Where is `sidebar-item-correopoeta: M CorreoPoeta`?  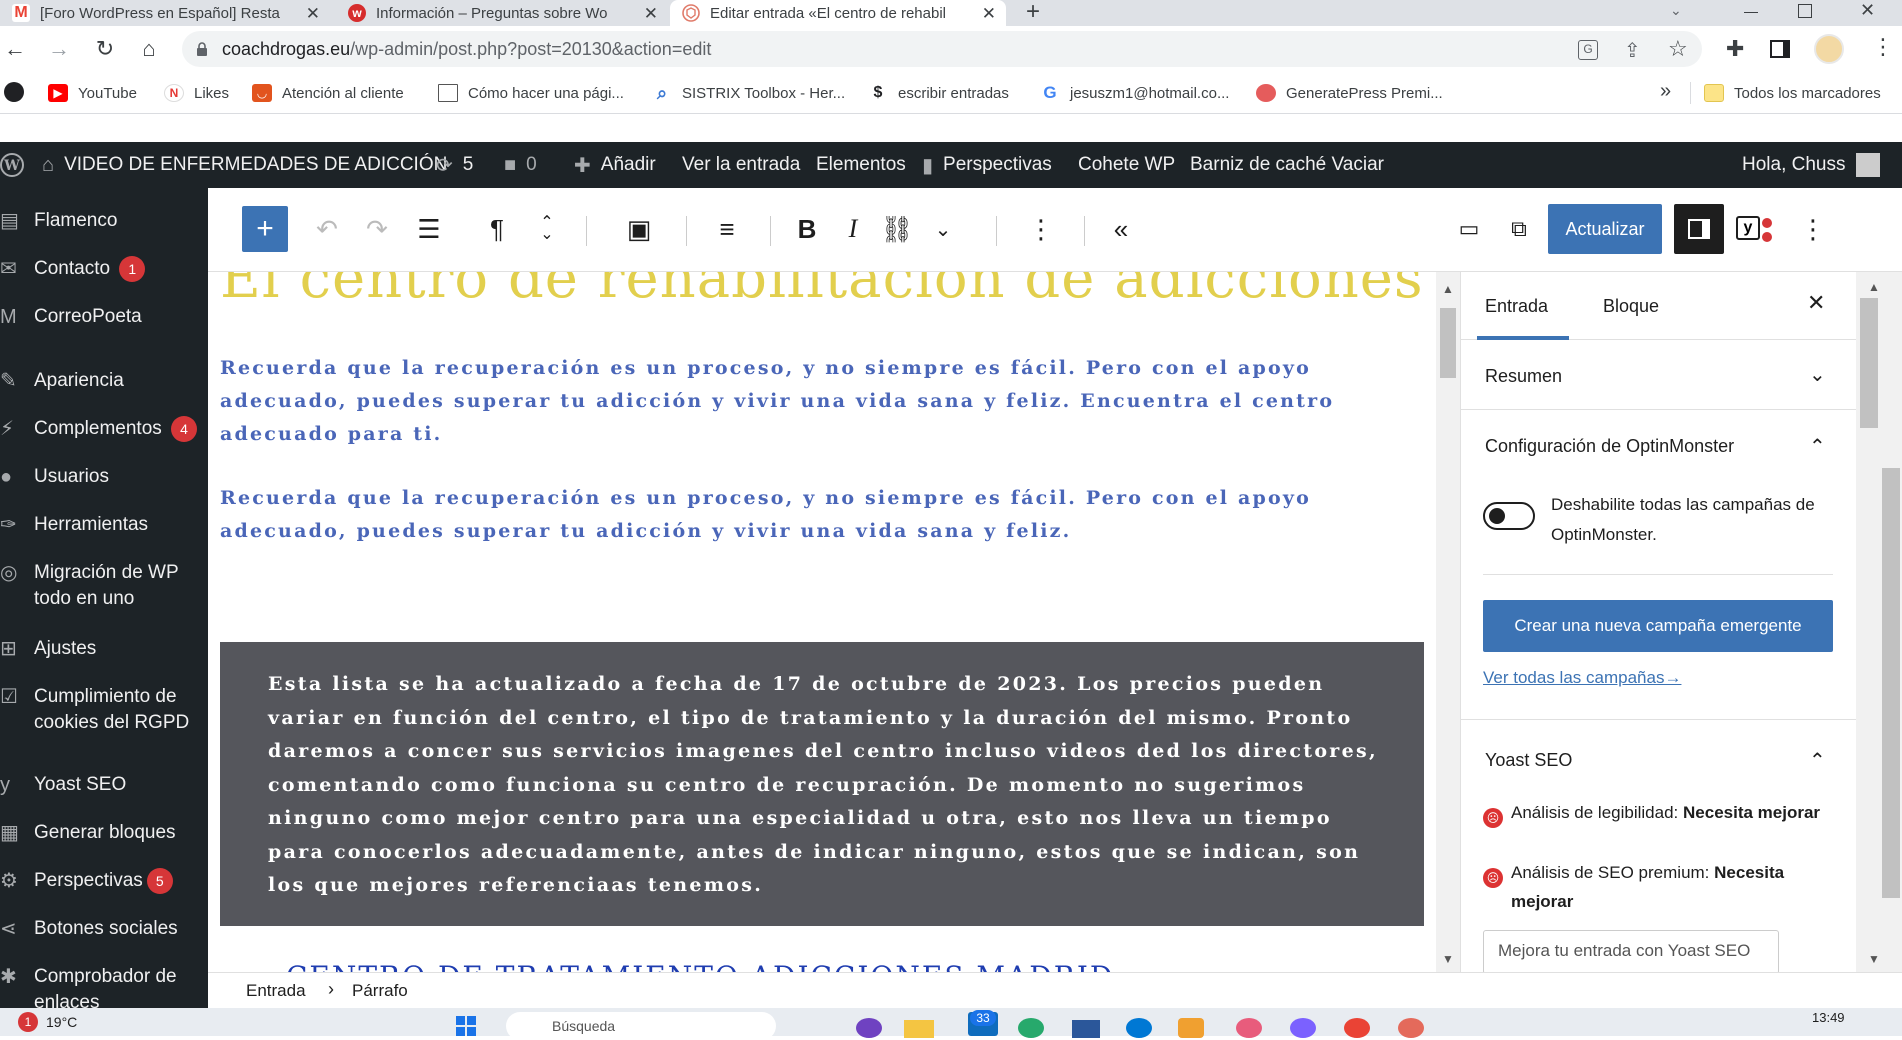
sidebar-item-correopoeta: M CorreoPoeta is located at coordinates (104, 317).